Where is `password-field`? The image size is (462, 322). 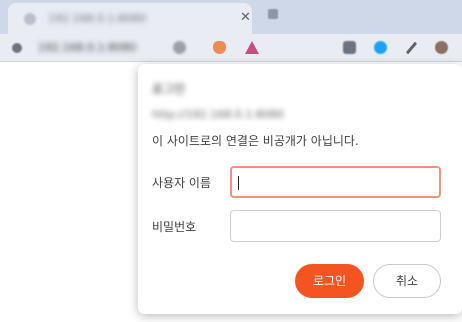
password-field is located at coordinates (335, 226).